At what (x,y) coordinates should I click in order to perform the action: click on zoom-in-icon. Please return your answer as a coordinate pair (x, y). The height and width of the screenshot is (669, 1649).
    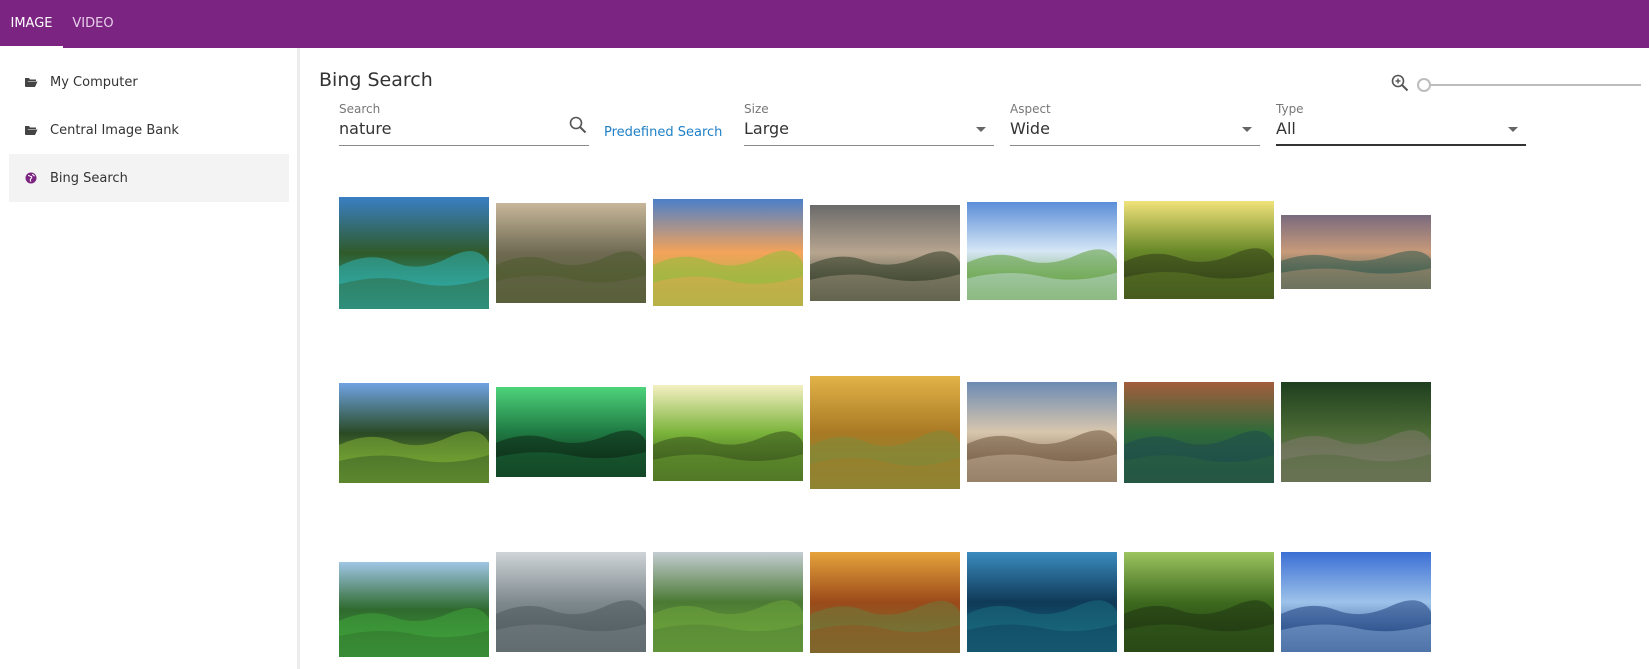
    Looking at the image, I should click on (1400, 85).